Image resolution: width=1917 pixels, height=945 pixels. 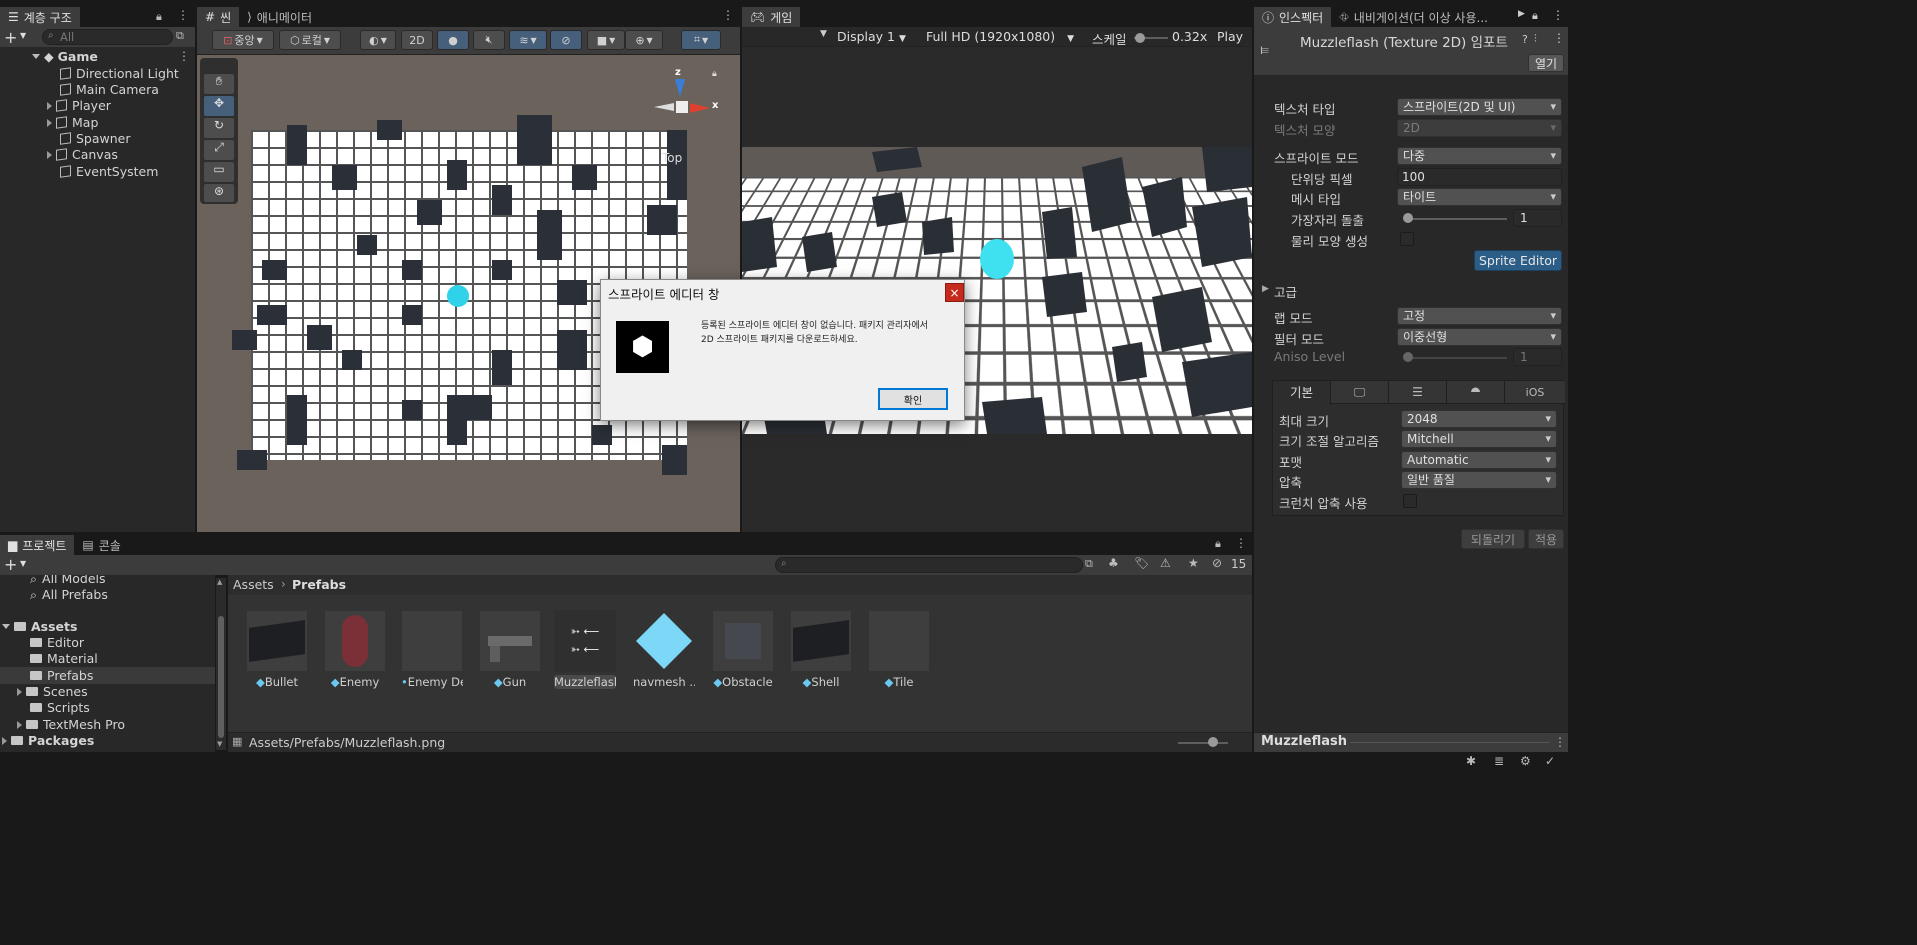 What do you see at coordinates (101, 545) in the screenshot?
I see `tab-console: ▤ 콘솔` at bounding box center [101, 545].